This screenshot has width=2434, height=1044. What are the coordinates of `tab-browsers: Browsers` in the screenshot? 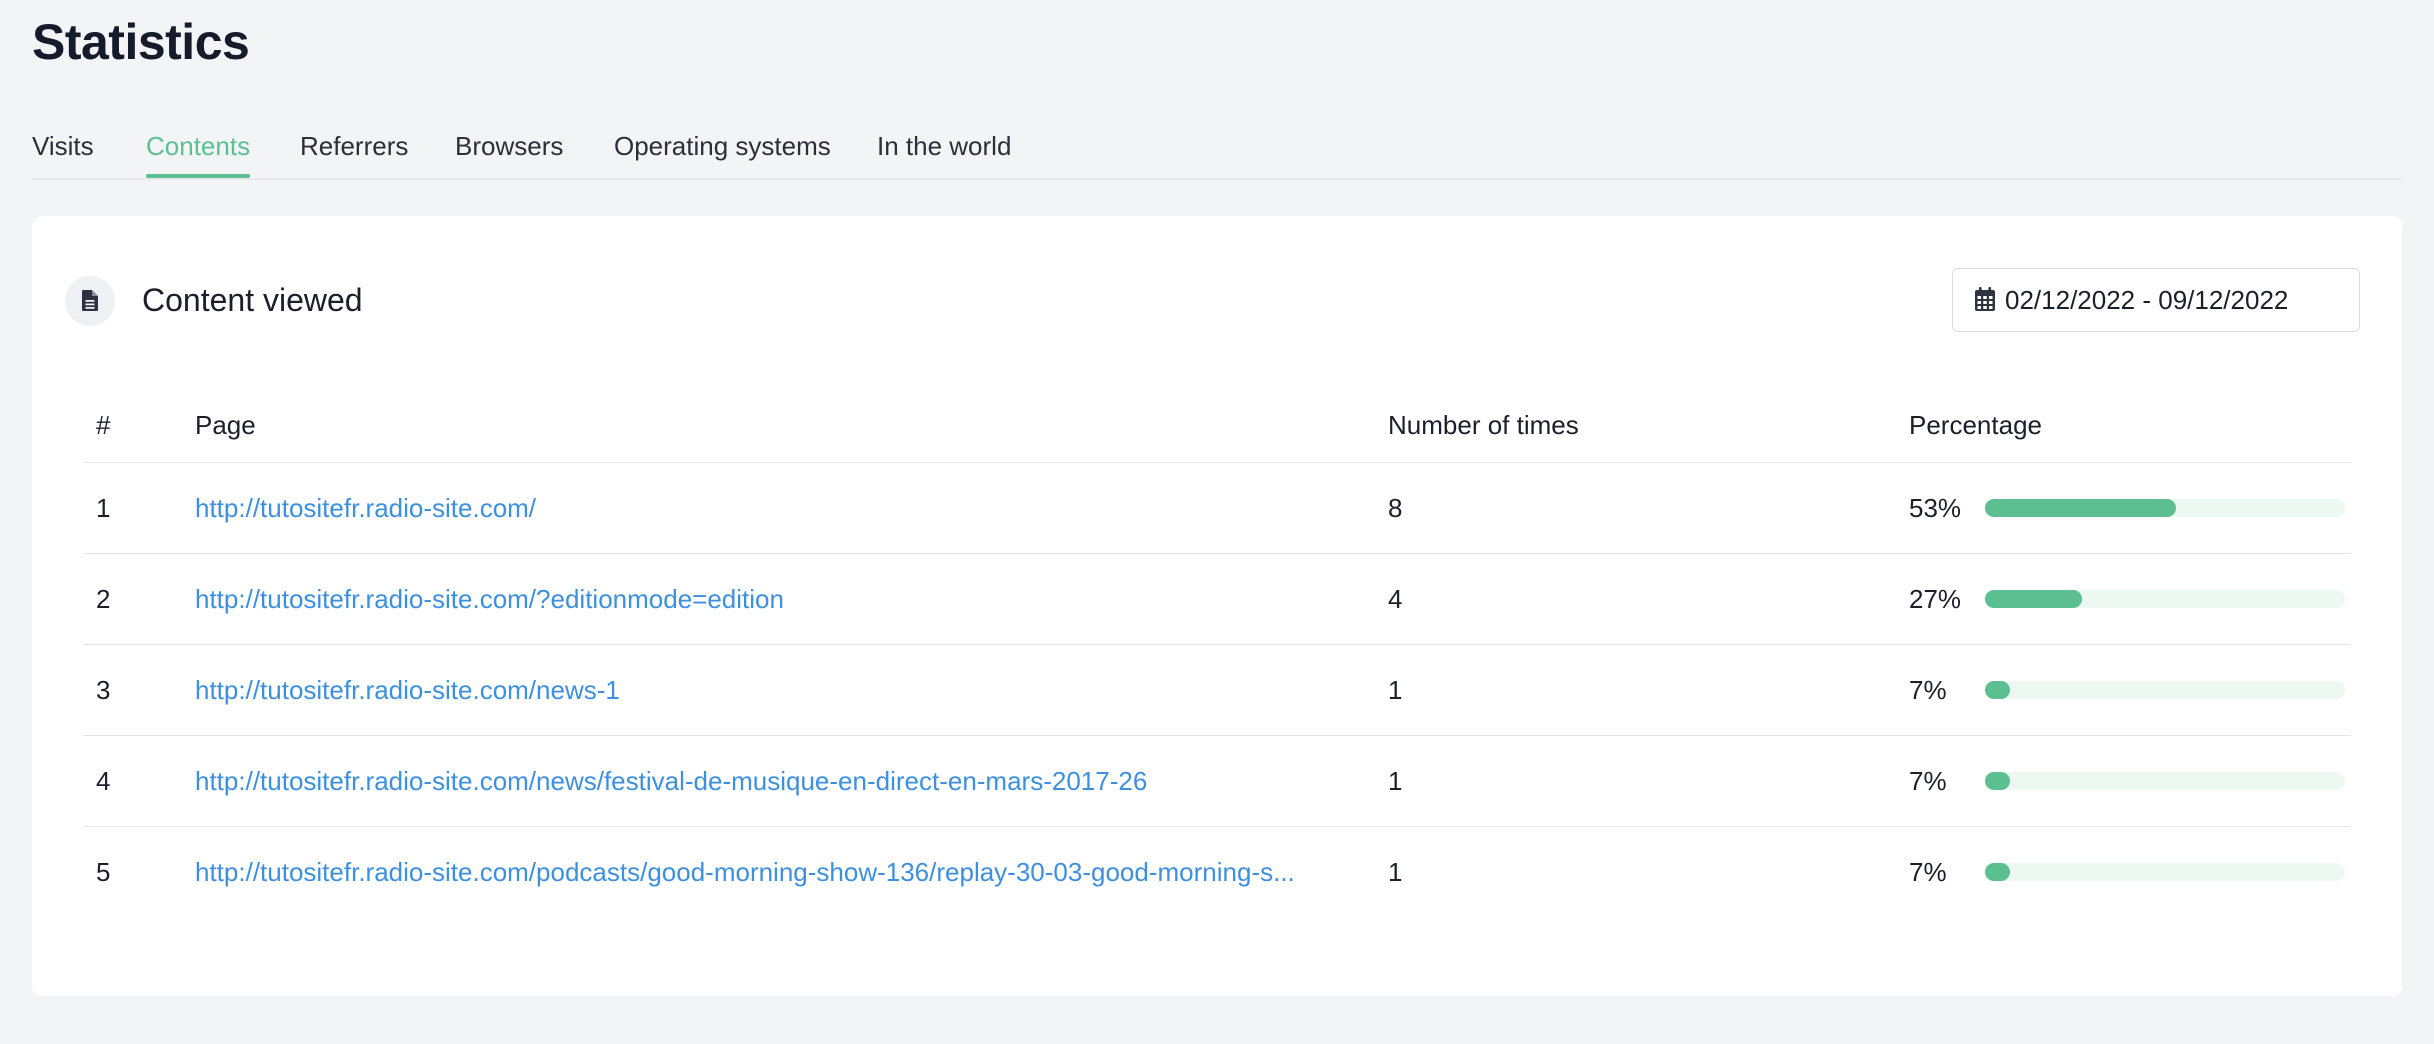 It's located at (509, 146).